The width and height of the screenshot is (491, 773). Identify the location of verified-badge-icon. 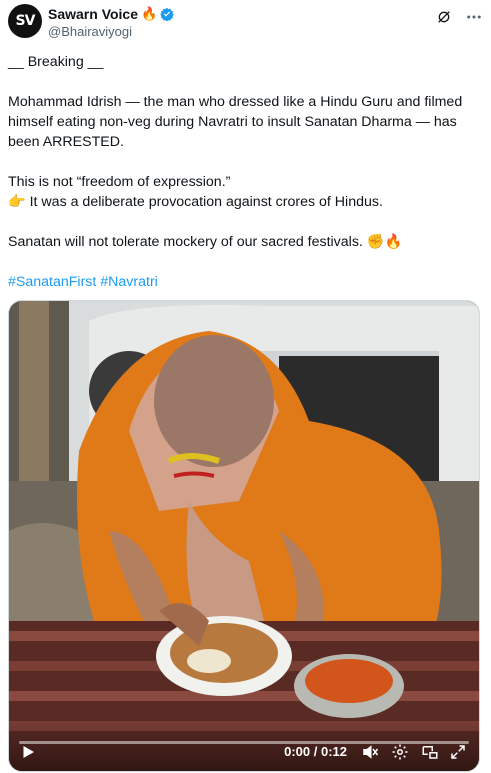
(167, 14).